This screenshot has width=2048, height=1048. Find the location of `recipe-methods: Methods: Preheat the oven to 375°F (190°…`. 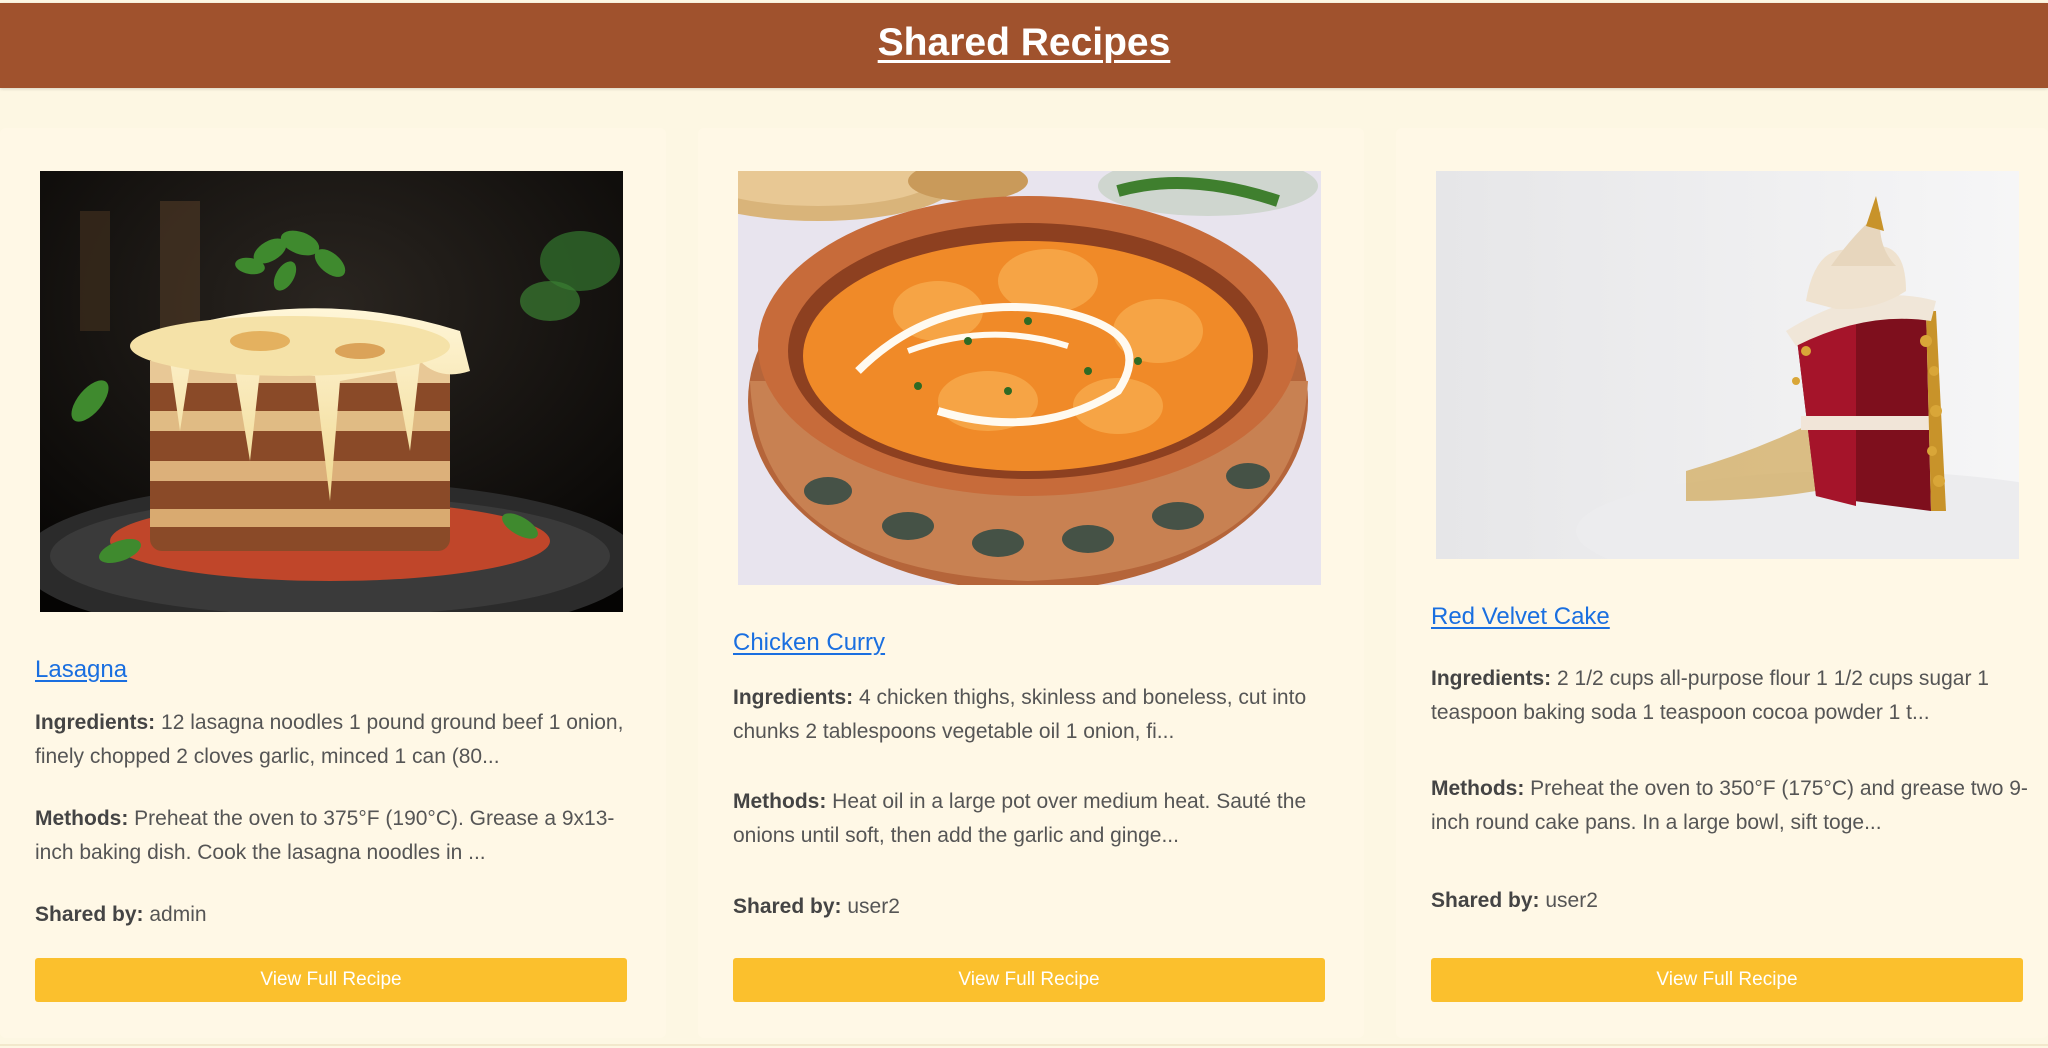

recipe-methods: Methods: Preheat the oven to 375°F (190°… is located at coordinates (335, 836).